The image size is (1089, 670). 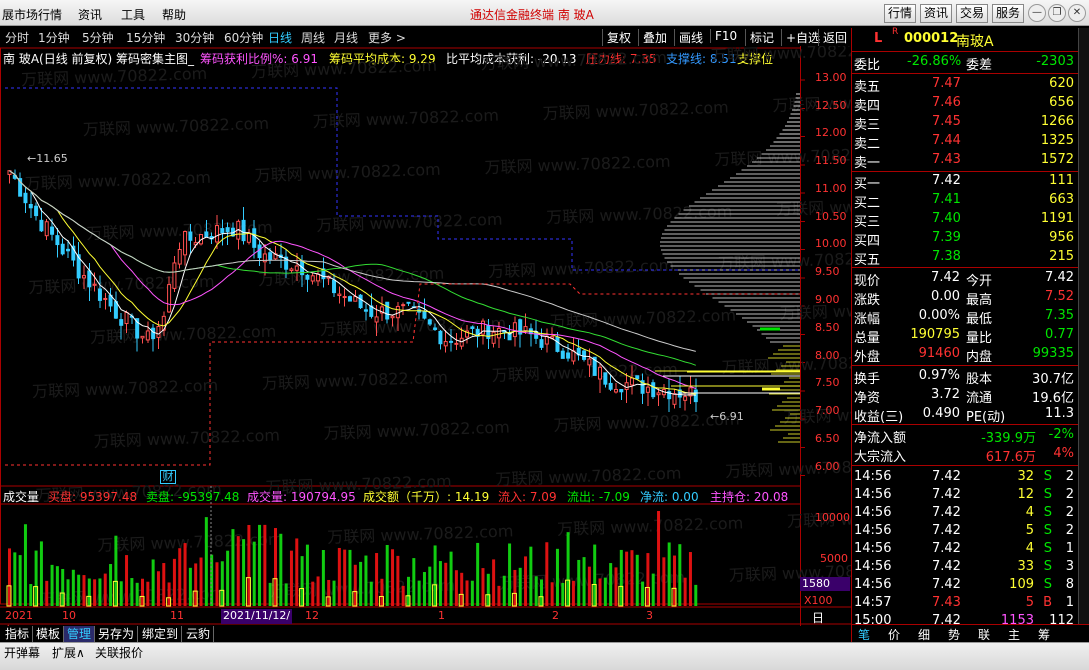 I want to click on quote-button: 行情, so click(x=900, y=13).